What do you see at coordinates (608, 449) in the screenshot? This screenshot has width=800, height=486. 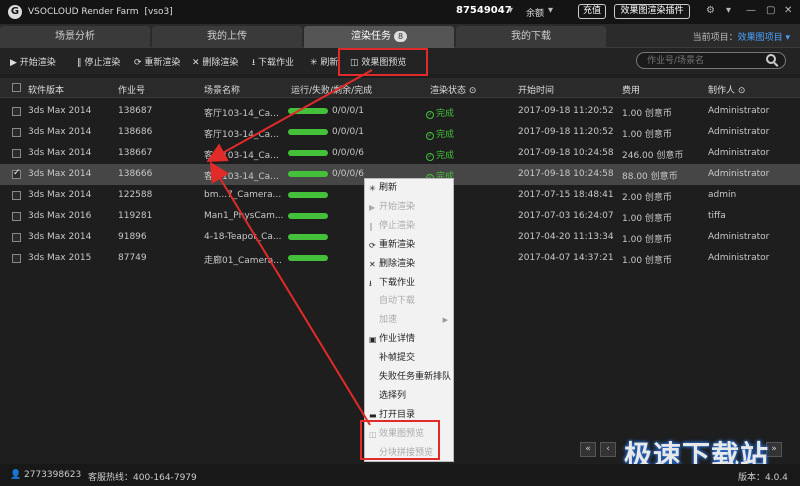 I see `pager-prev-button: ‹` at bounding box center [608, 449].